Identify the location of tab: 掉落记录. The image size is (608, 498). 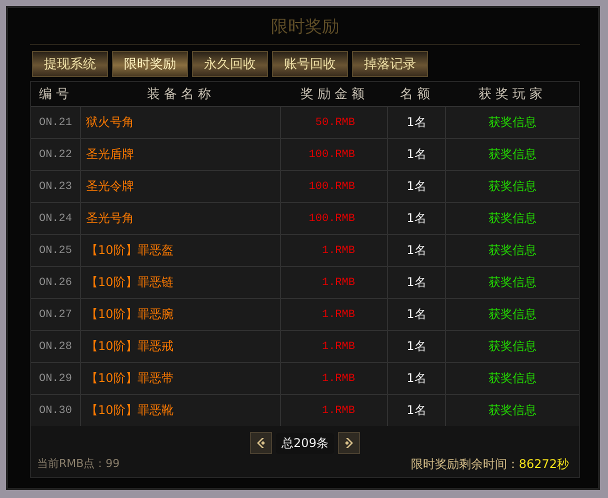
(390, 64).